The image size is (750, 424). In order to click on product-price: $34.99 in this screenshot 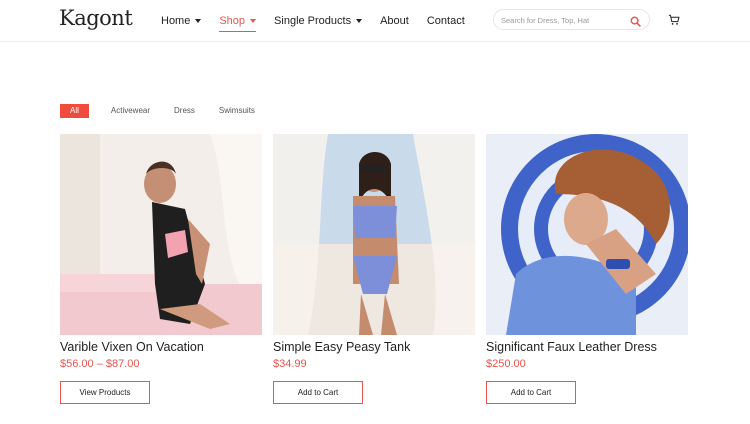, I will do `click(290, 364)`.